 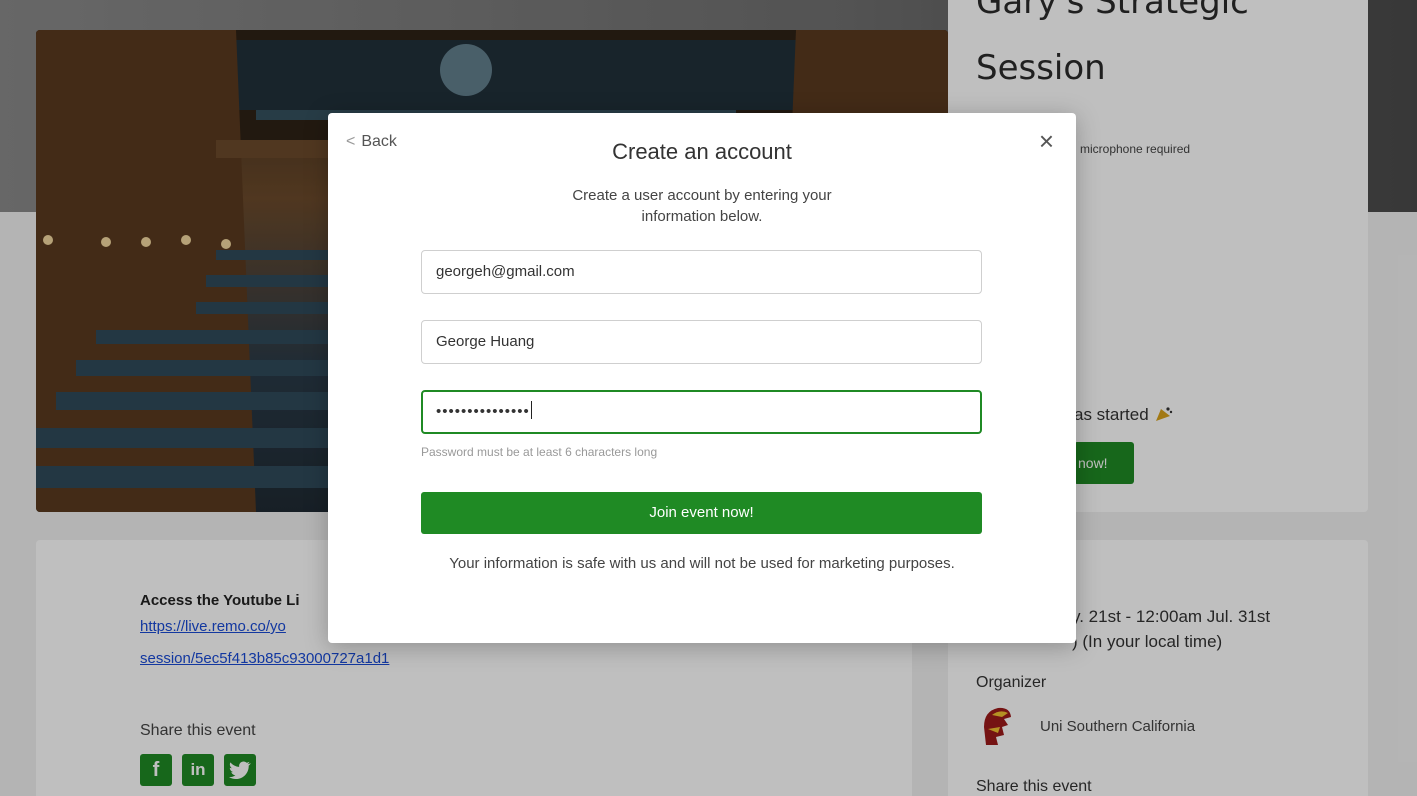 I want to click on password-field: •••••••••••••••, so click(x=701, y=412).